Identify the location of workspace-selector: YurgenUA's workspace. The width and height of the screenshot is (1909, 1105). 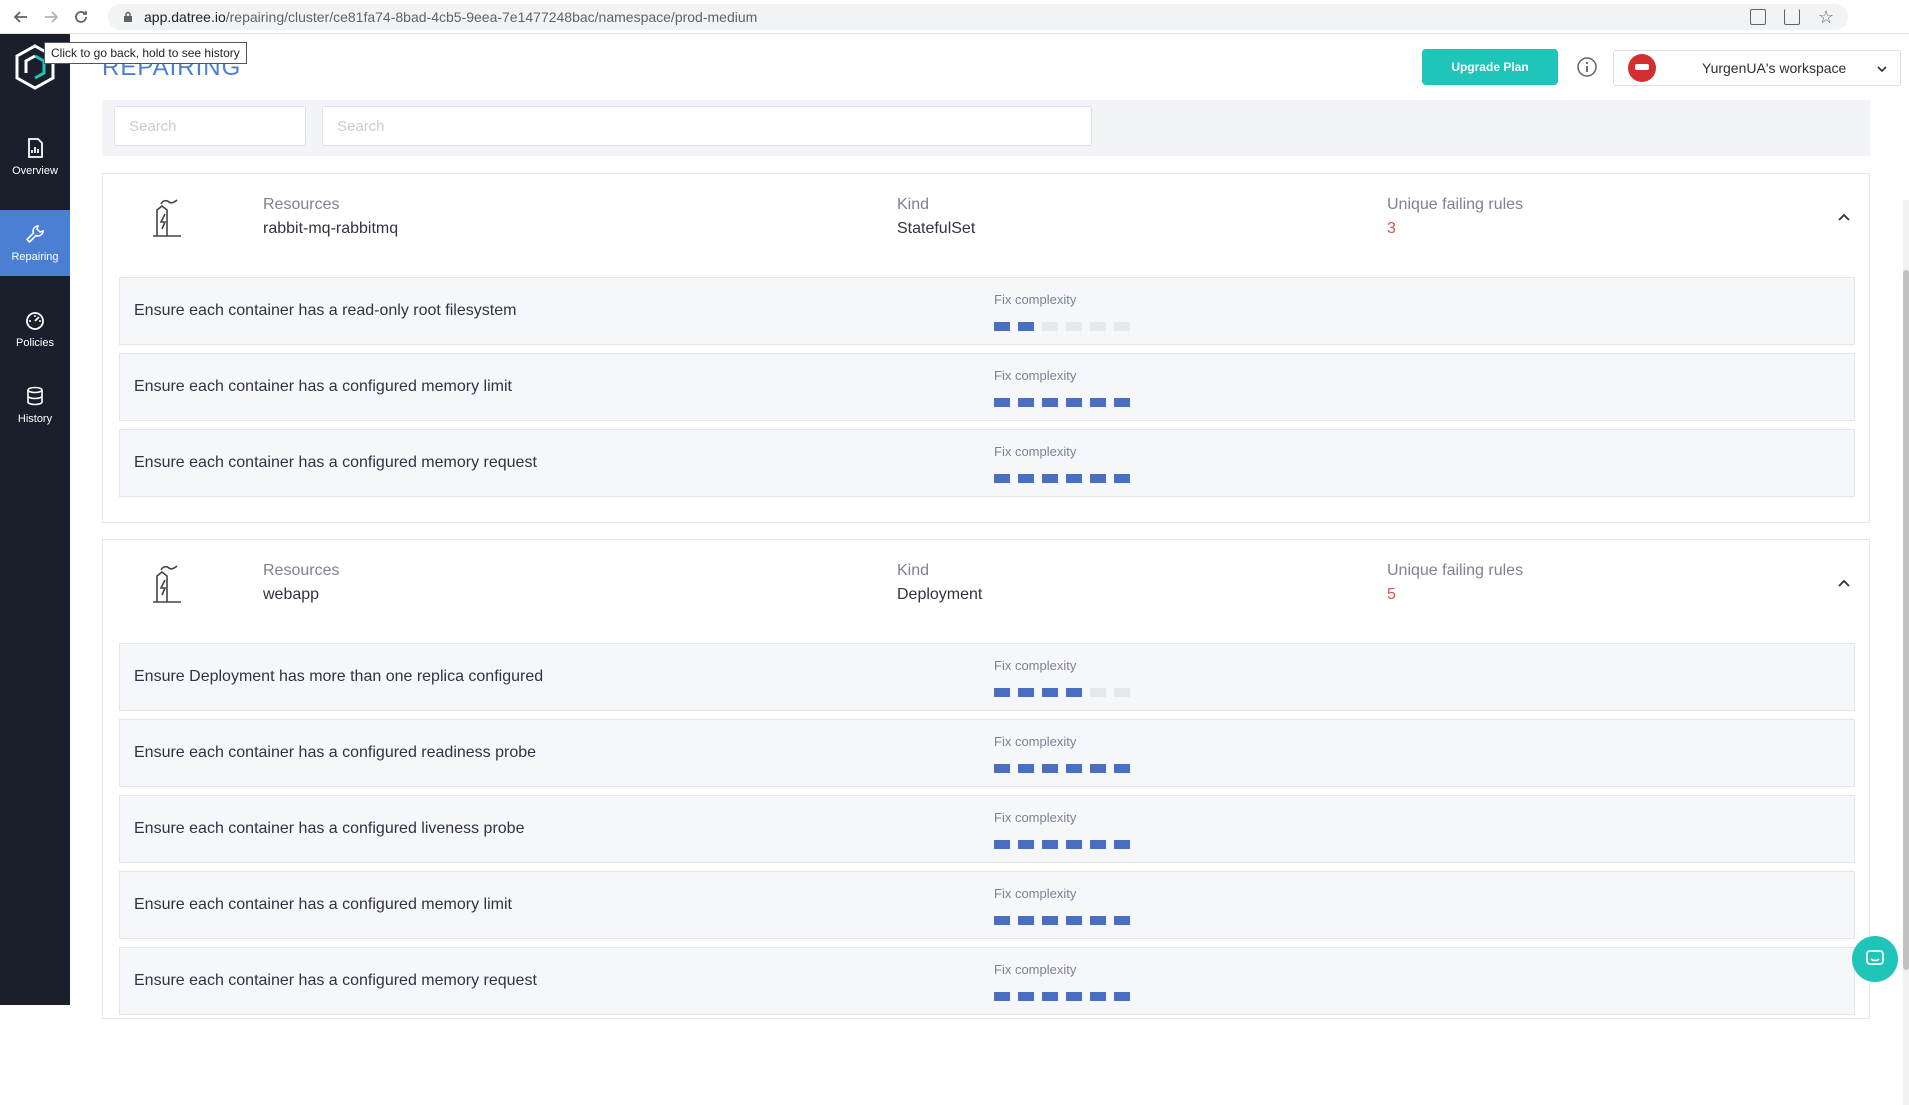
(1757, 68).